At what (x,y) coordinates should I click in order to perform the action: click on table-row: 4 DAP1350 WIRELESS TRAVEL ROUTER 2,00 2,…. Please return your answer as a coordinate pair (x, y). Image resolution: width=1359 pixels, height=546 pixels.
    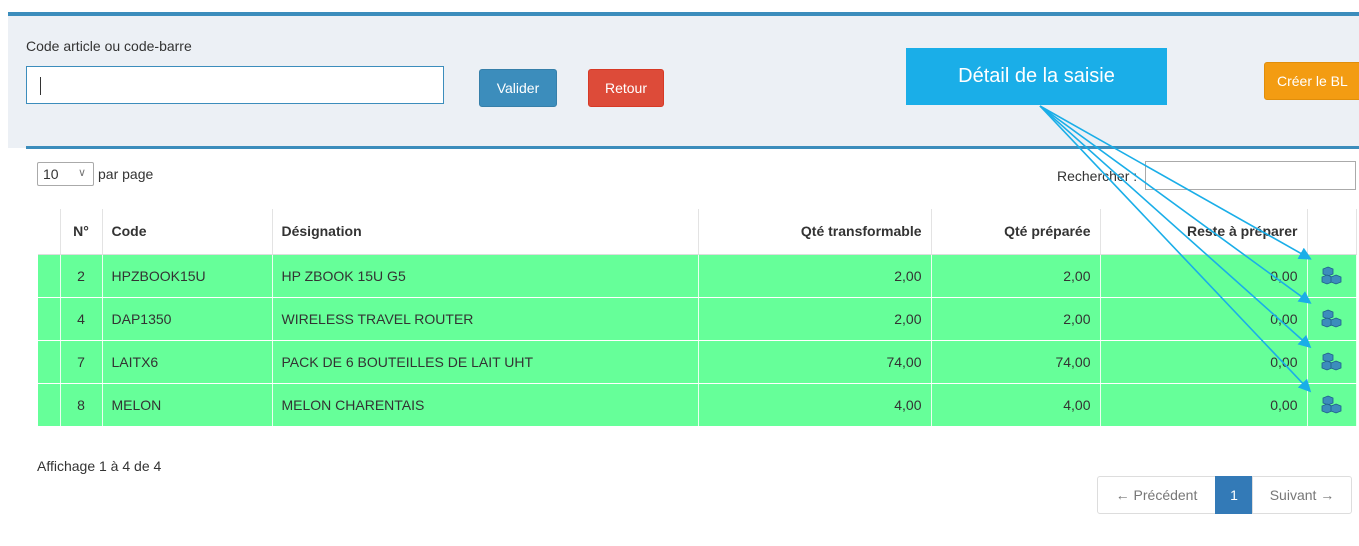
    Looking at the image, I should click on (697, 319).